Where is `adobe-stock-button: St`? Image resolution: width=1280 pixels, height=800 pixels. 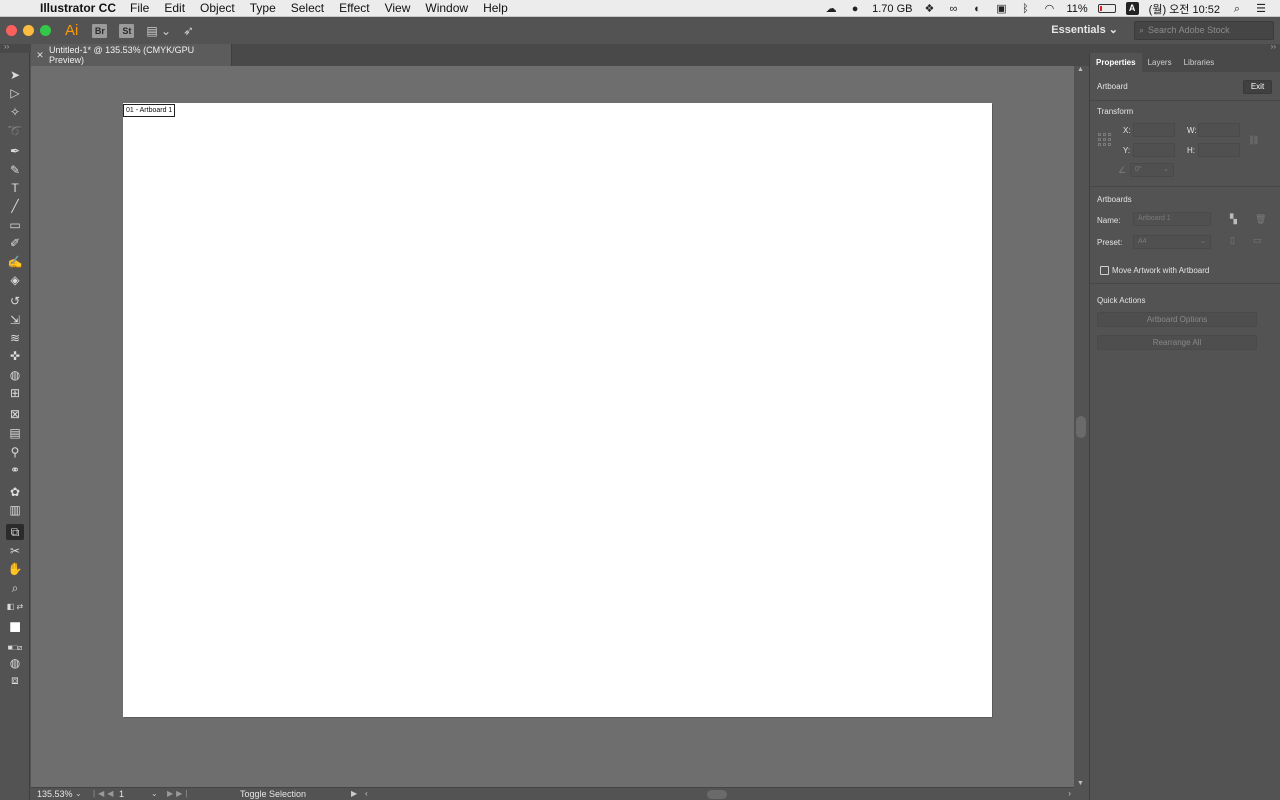 adobe-stock-button: St is located at coordinates (127, 30).